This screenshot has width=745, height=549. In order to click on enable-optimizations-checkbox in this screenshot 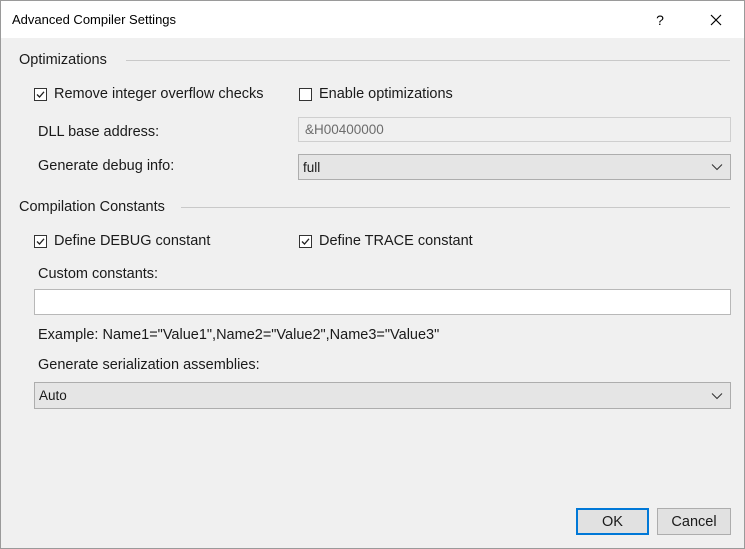, I will do `click(305, 94)`.